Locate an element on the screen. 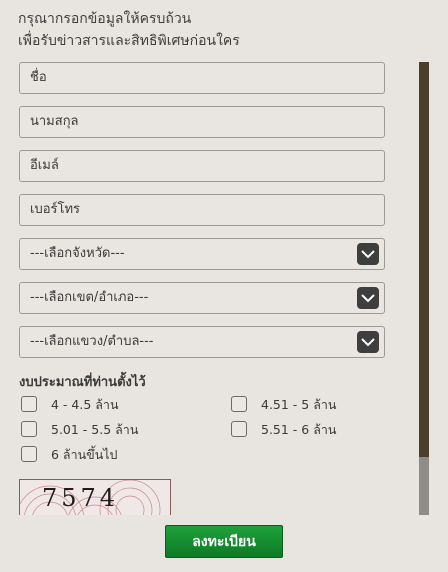  captcha-code: 7574 is located at coordinates (81, 498).